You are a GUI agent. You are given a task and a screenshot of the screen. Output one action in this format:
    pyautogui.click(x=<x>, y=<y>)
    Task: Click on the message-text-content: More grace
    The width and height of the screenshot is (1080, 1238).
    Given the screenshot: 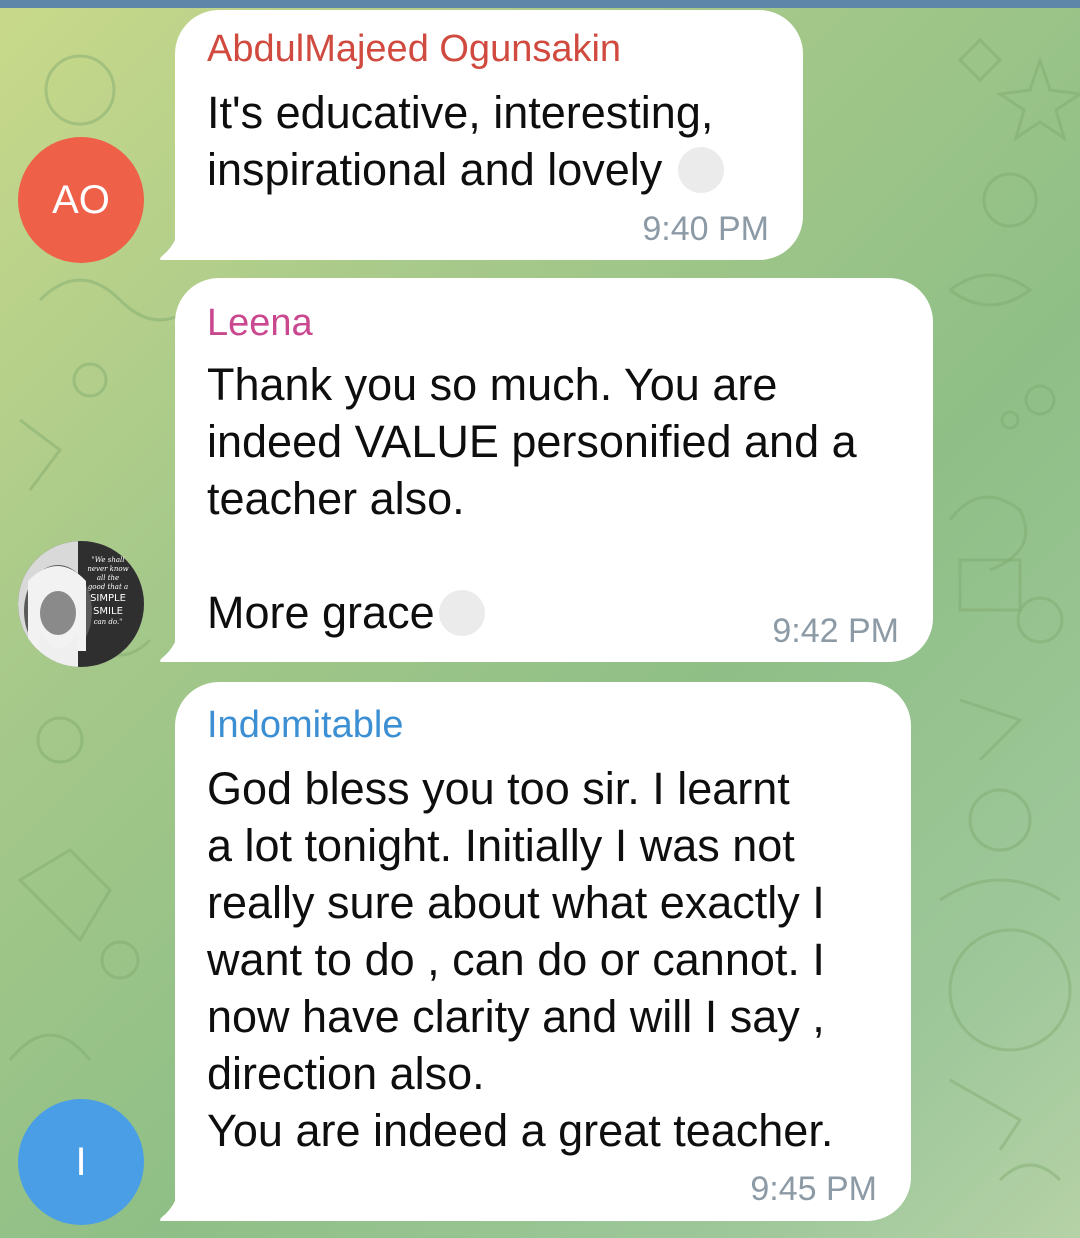 What is the action you would take?
    pyautogui.click(x=321, y=612)
    